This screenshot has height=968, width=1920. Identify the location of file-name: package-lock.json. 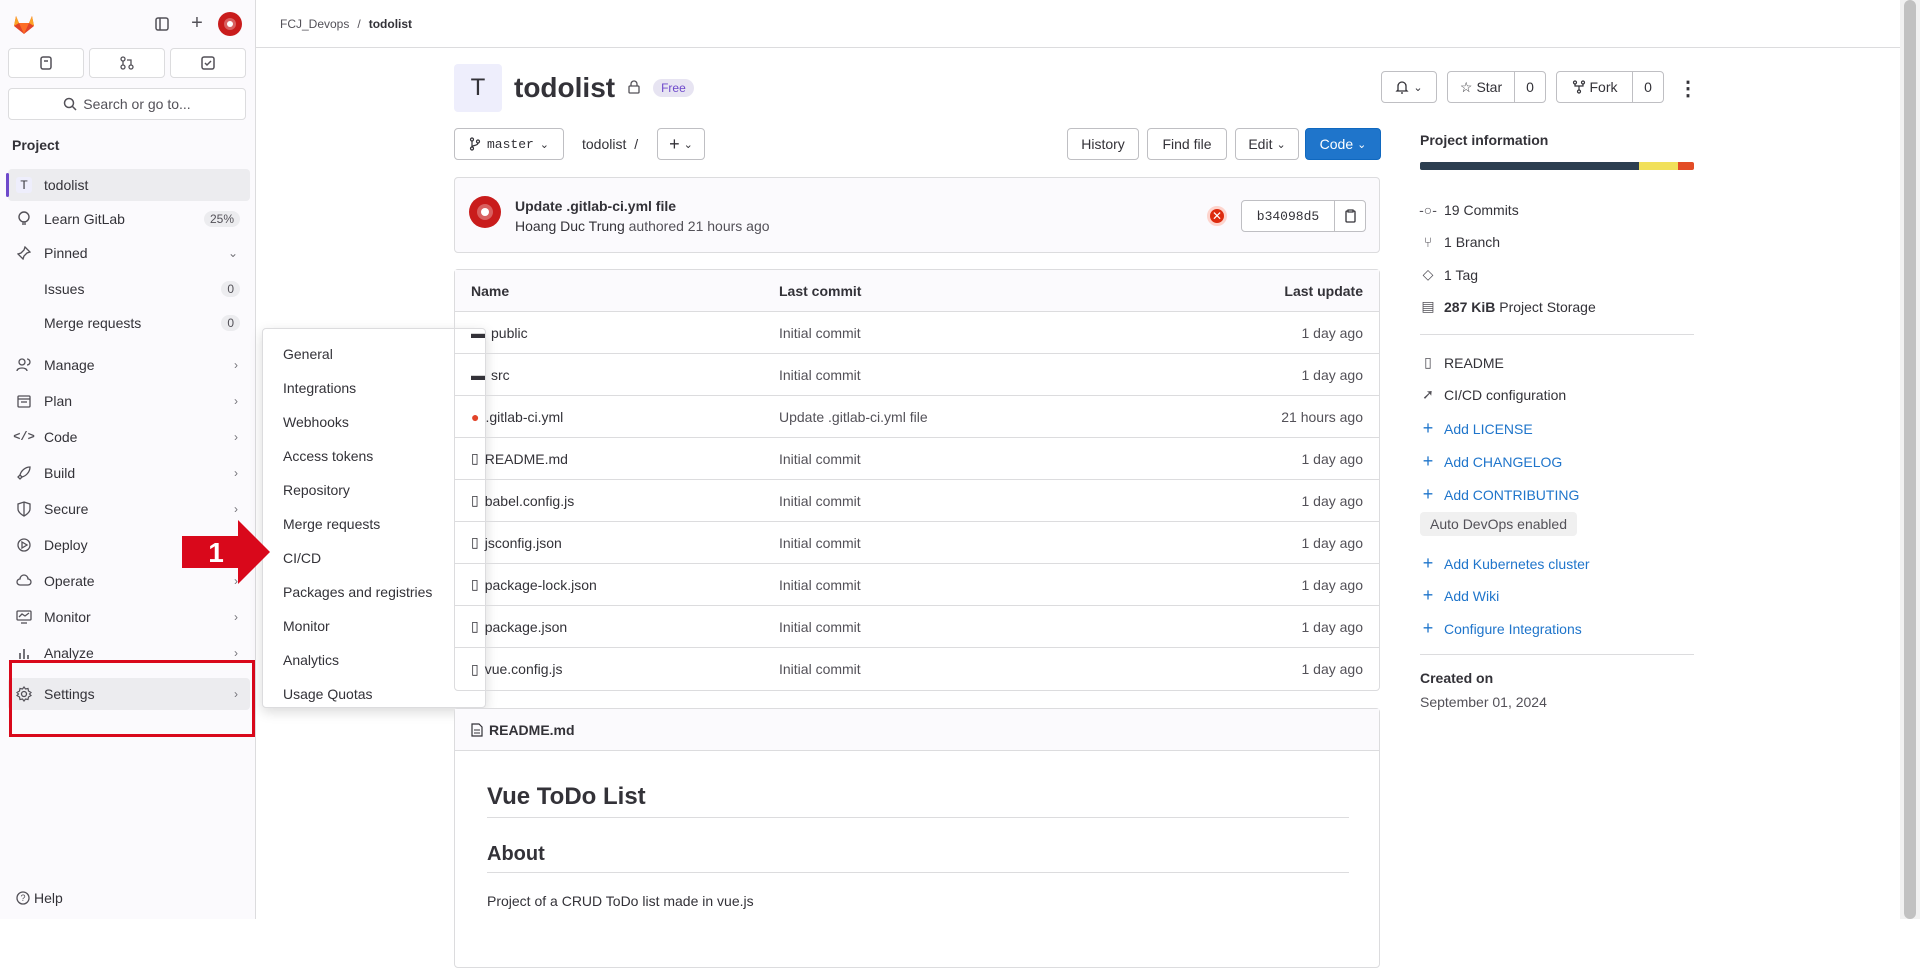
(541, 585).